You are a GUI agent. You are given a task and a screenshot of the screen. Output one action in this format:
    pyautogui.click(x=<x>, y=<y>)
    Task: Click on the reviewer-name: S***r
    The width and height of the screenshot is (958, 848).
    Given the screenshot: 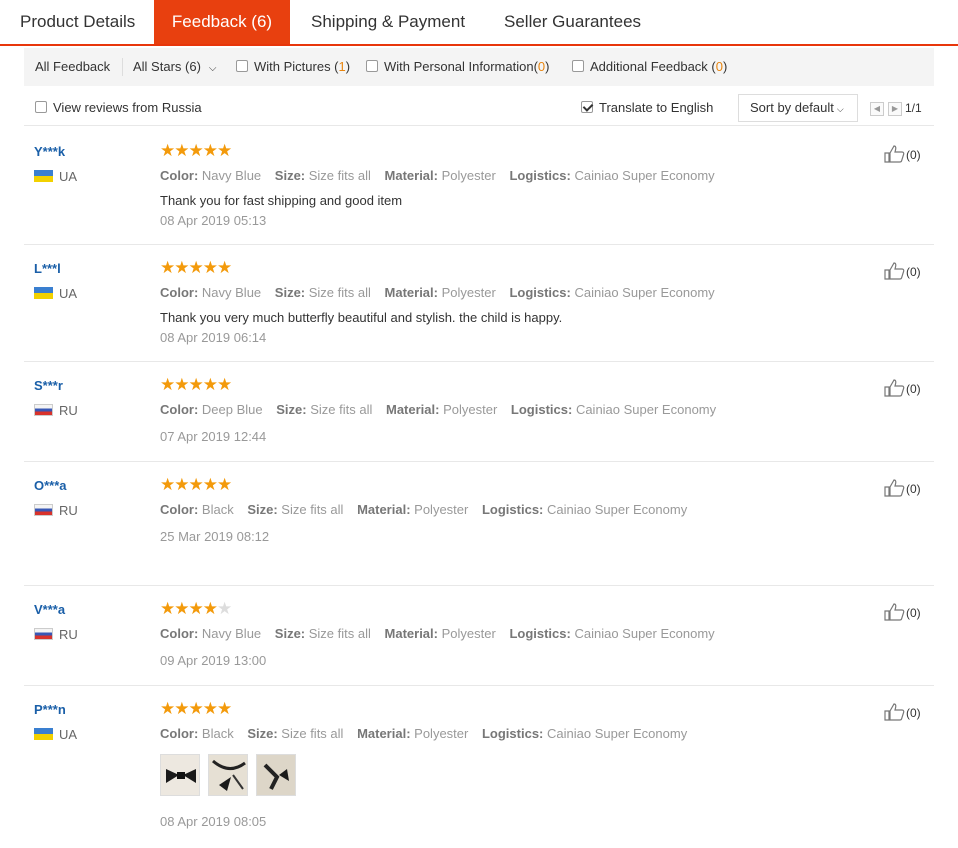 What is the action you would take?
    pyautogui.click(x=48, y=385)
    